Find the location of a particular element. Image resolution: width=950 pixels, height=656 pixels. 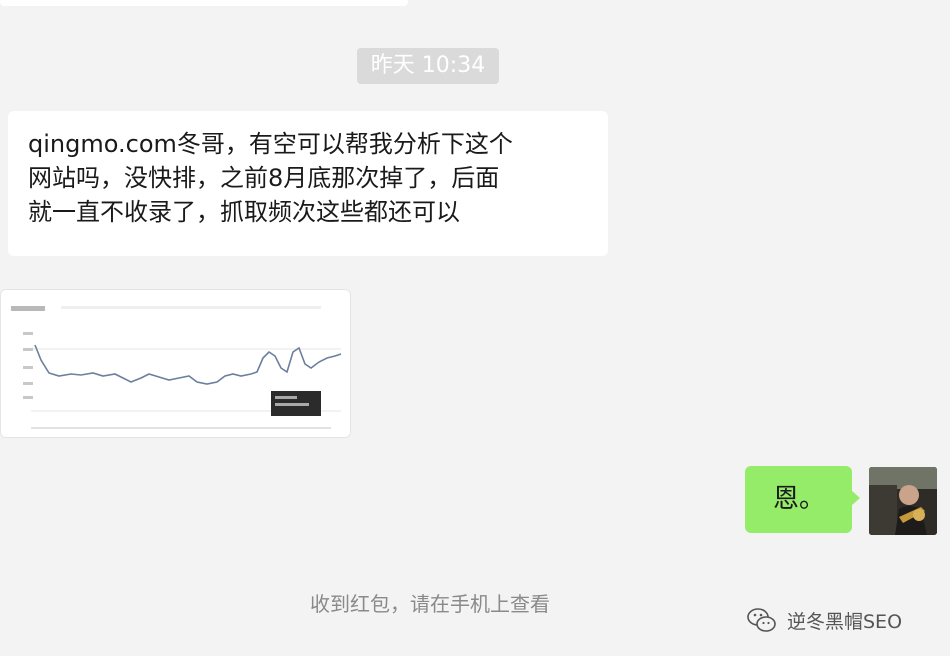

previous-message-edge is located at coordinates (204, 3).